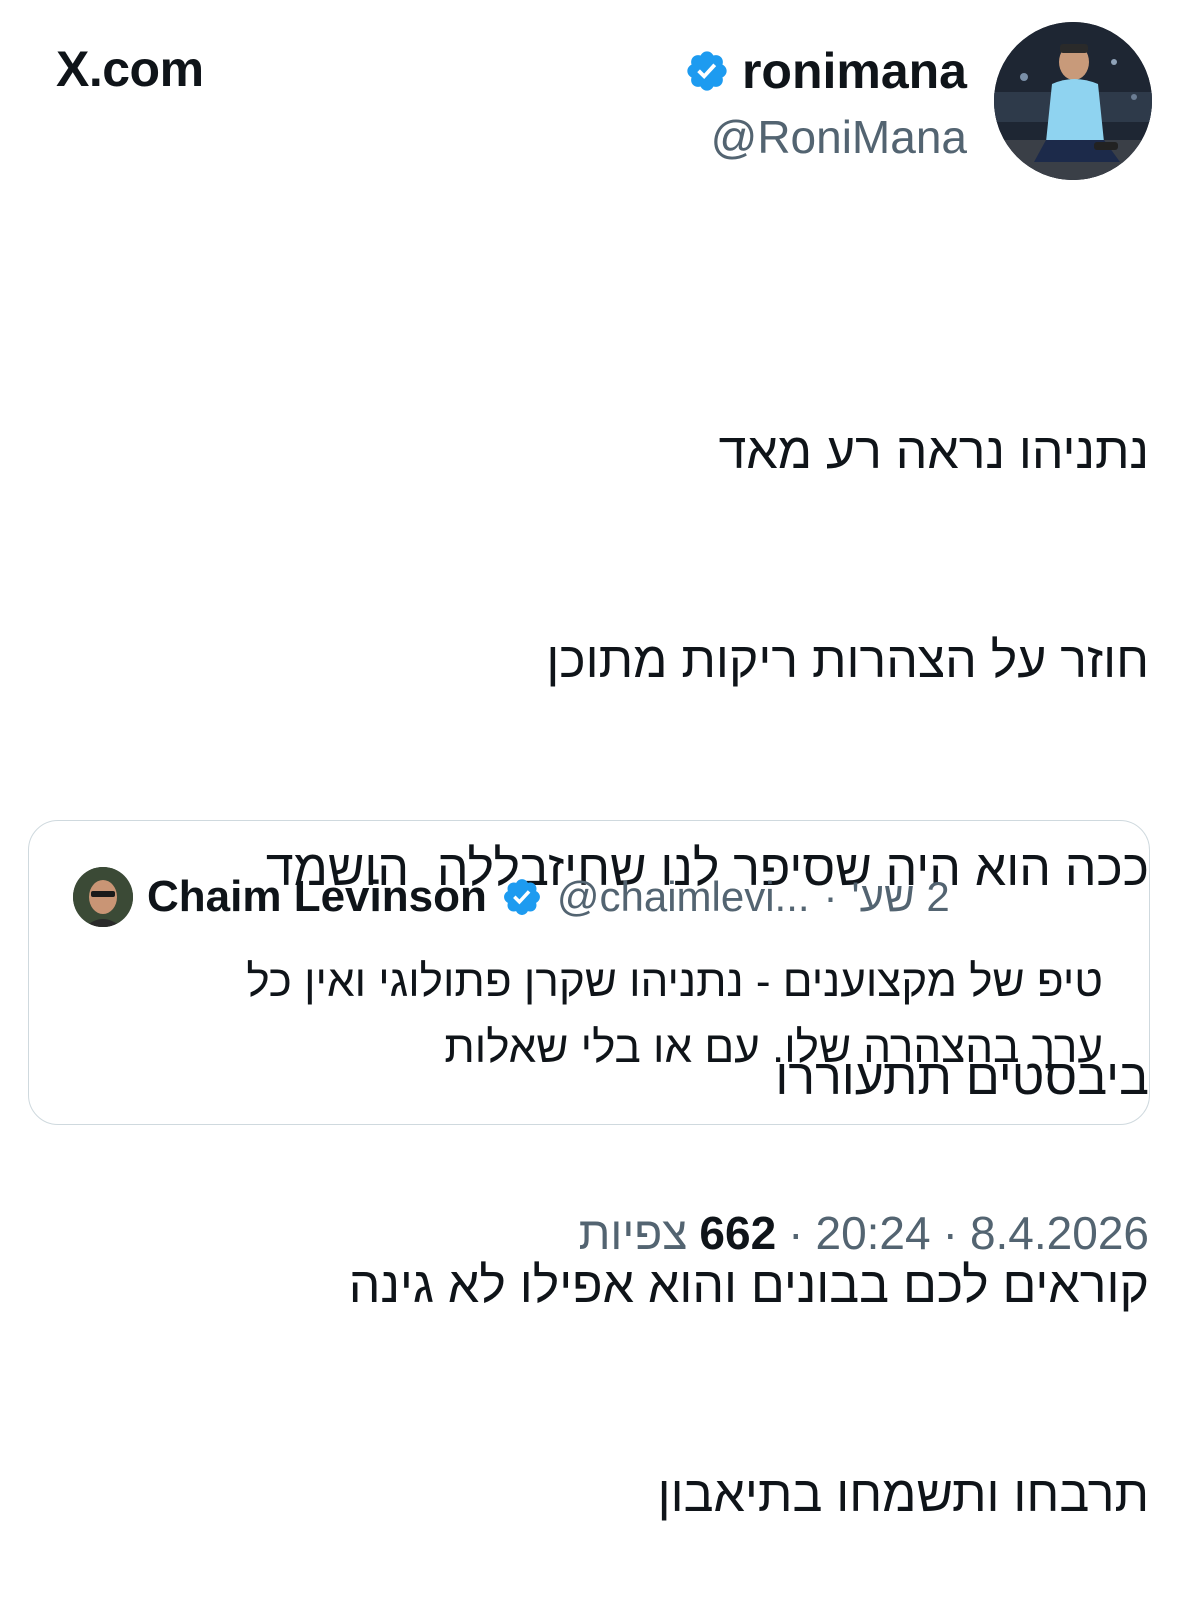 Image resolution: width=1179 pixels, height=1599 pixels. I want to click on quoted-author-avatar, so click(103, 897).